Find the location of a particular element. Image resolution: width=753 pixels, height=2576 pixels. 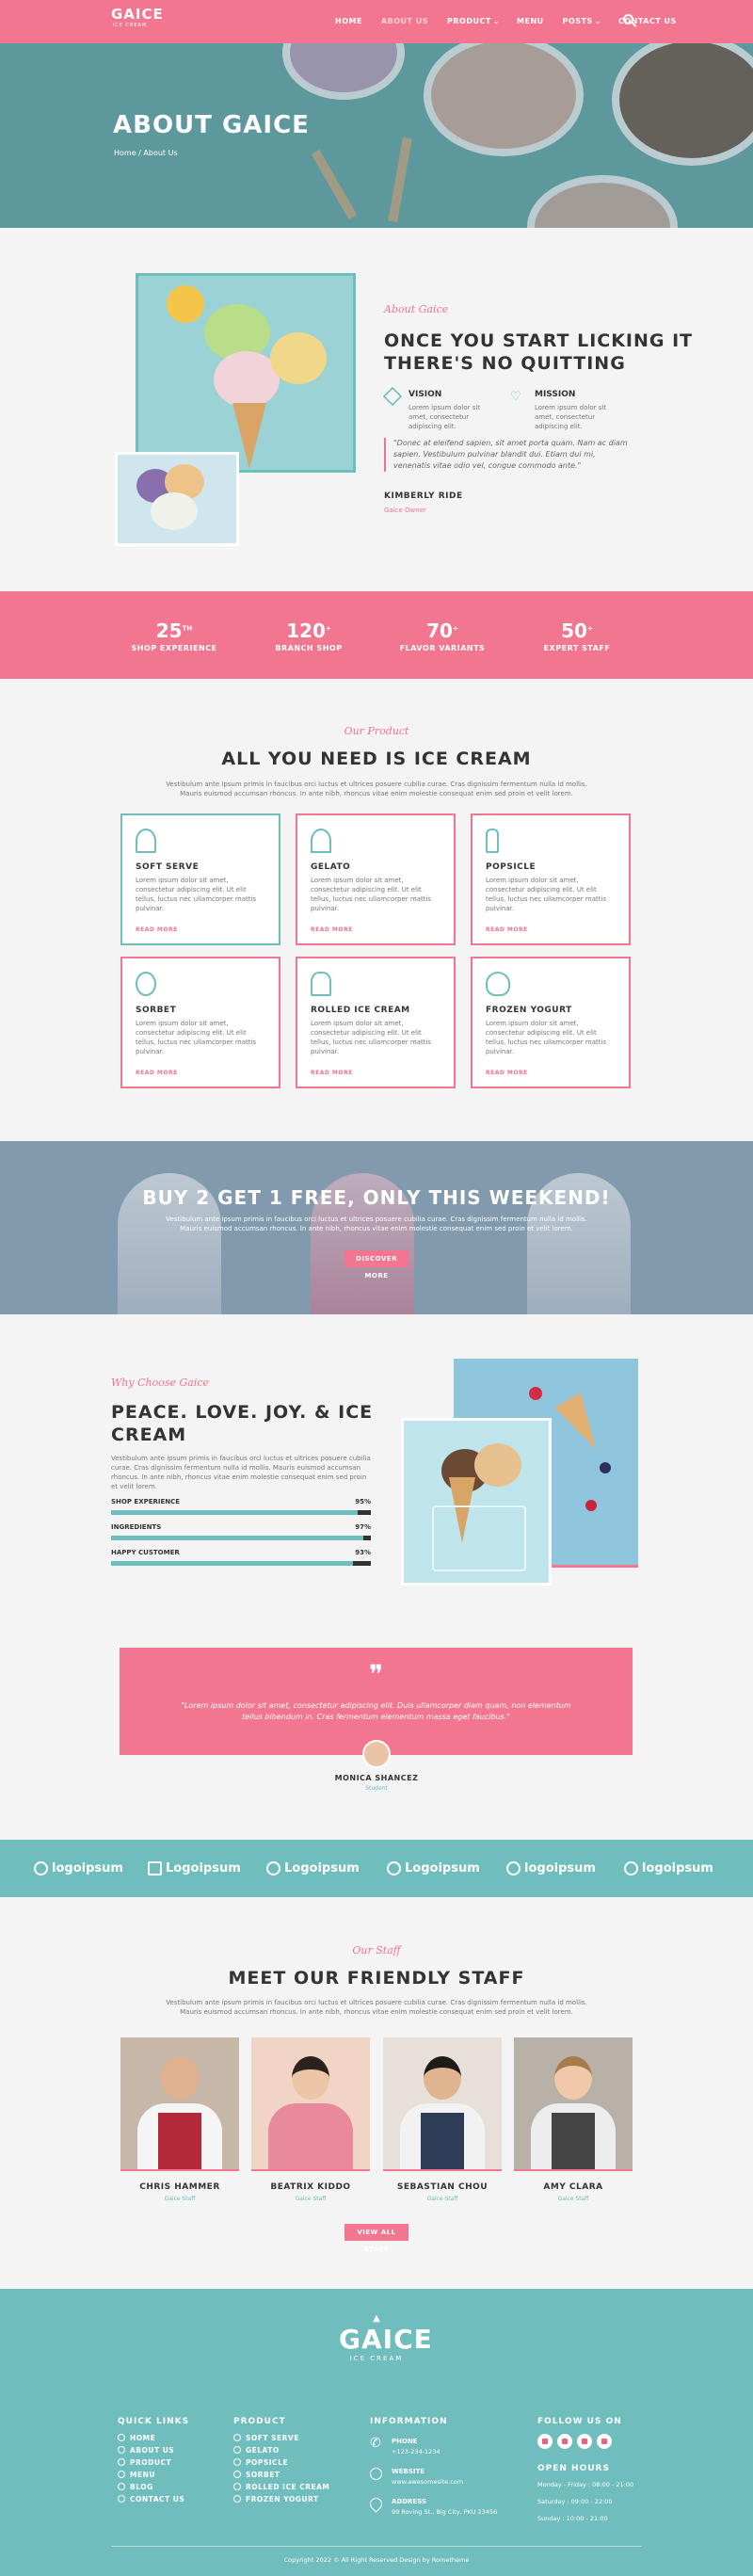

nav-about: ABOUT US is located at coordinates (404, 21).